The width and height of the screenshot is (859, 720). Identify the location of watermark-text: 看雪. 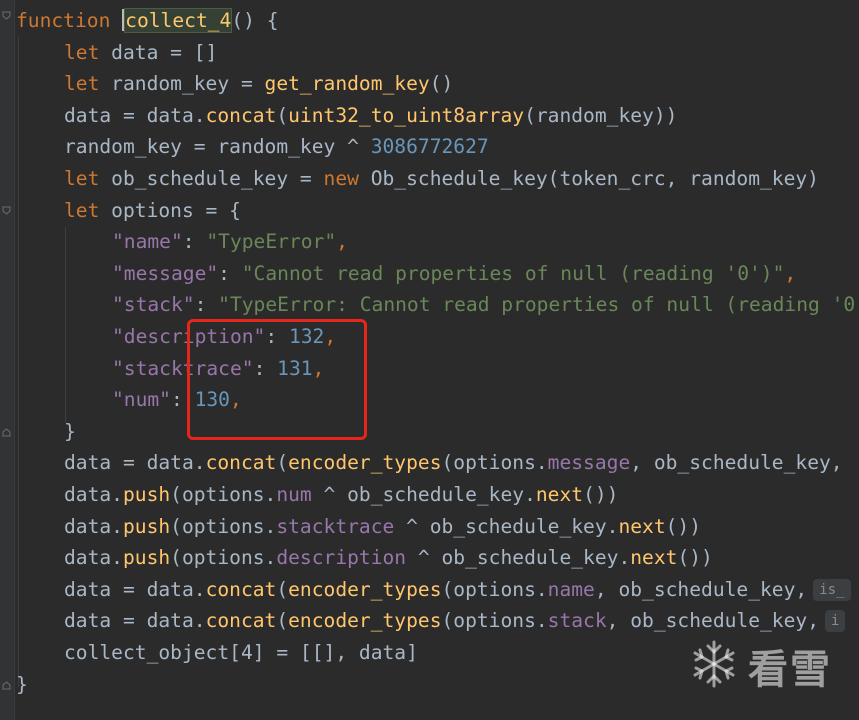
(790, 670).